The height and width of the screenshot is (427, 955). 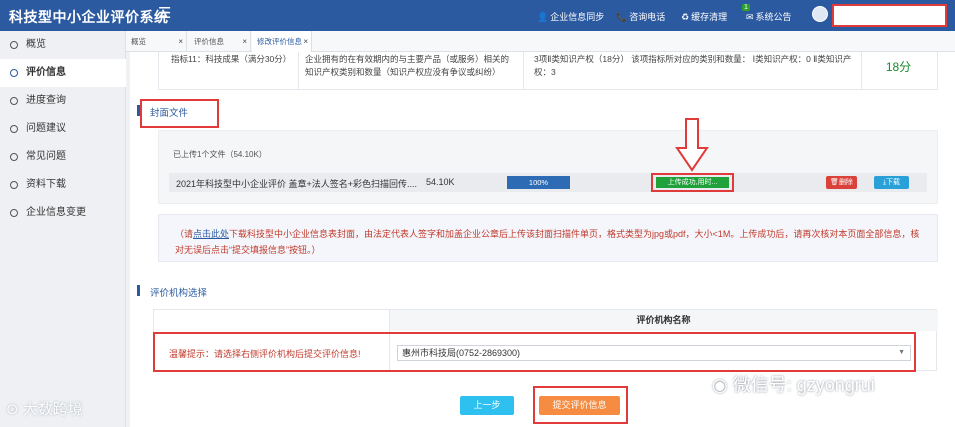 I want to click on sync-enterprise-info-link: 👤 企业信息同步, so click(x=570, y=16).